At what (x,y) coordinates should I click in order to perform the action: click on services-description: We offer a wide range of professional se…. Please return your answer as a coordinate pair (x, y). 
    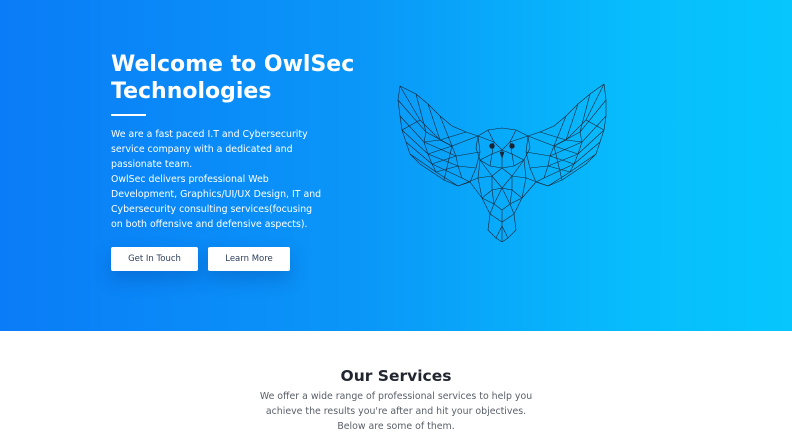
    Looking at the image, I should click on (396, 411).